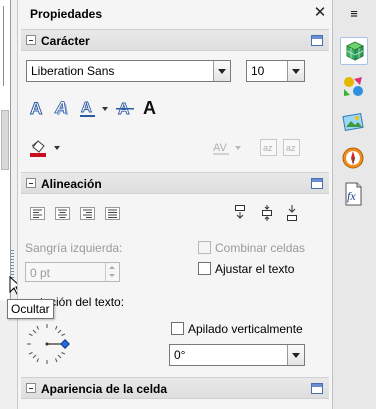 The height and width of the screenshot is (409, 376). Describe the element at coordinates (74, 248) in the screenshot. I see `left-indent-label: Sangría izquierda:` at that location.